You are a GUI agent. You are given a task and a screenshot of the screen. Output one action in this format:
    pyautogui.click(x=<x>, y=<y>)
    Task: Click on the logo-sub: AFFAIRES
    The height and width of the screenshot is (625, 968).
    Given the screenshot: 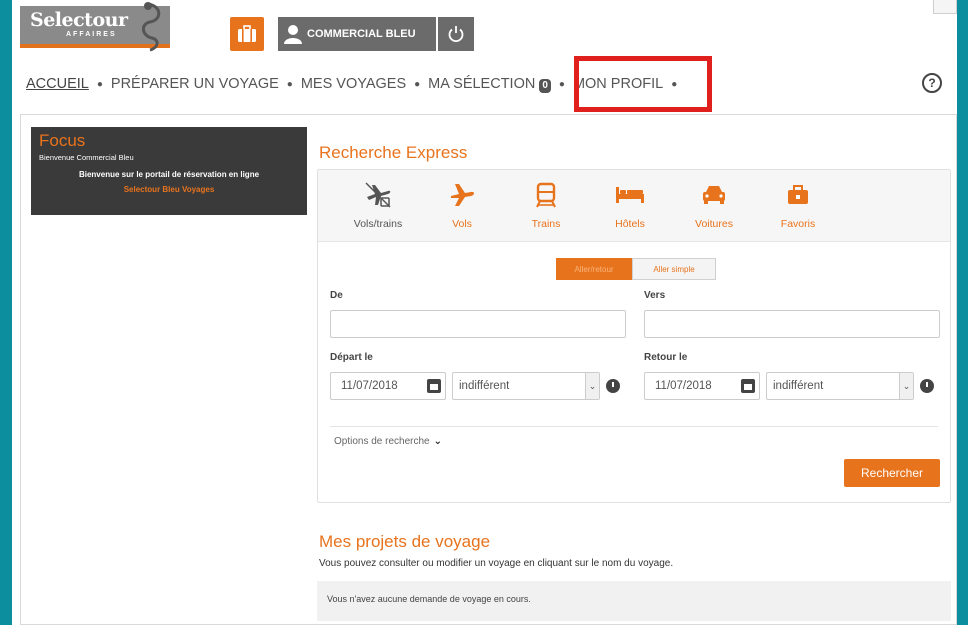 What is the action you would take?
    pyautogui.click(x=91, y=34)
    